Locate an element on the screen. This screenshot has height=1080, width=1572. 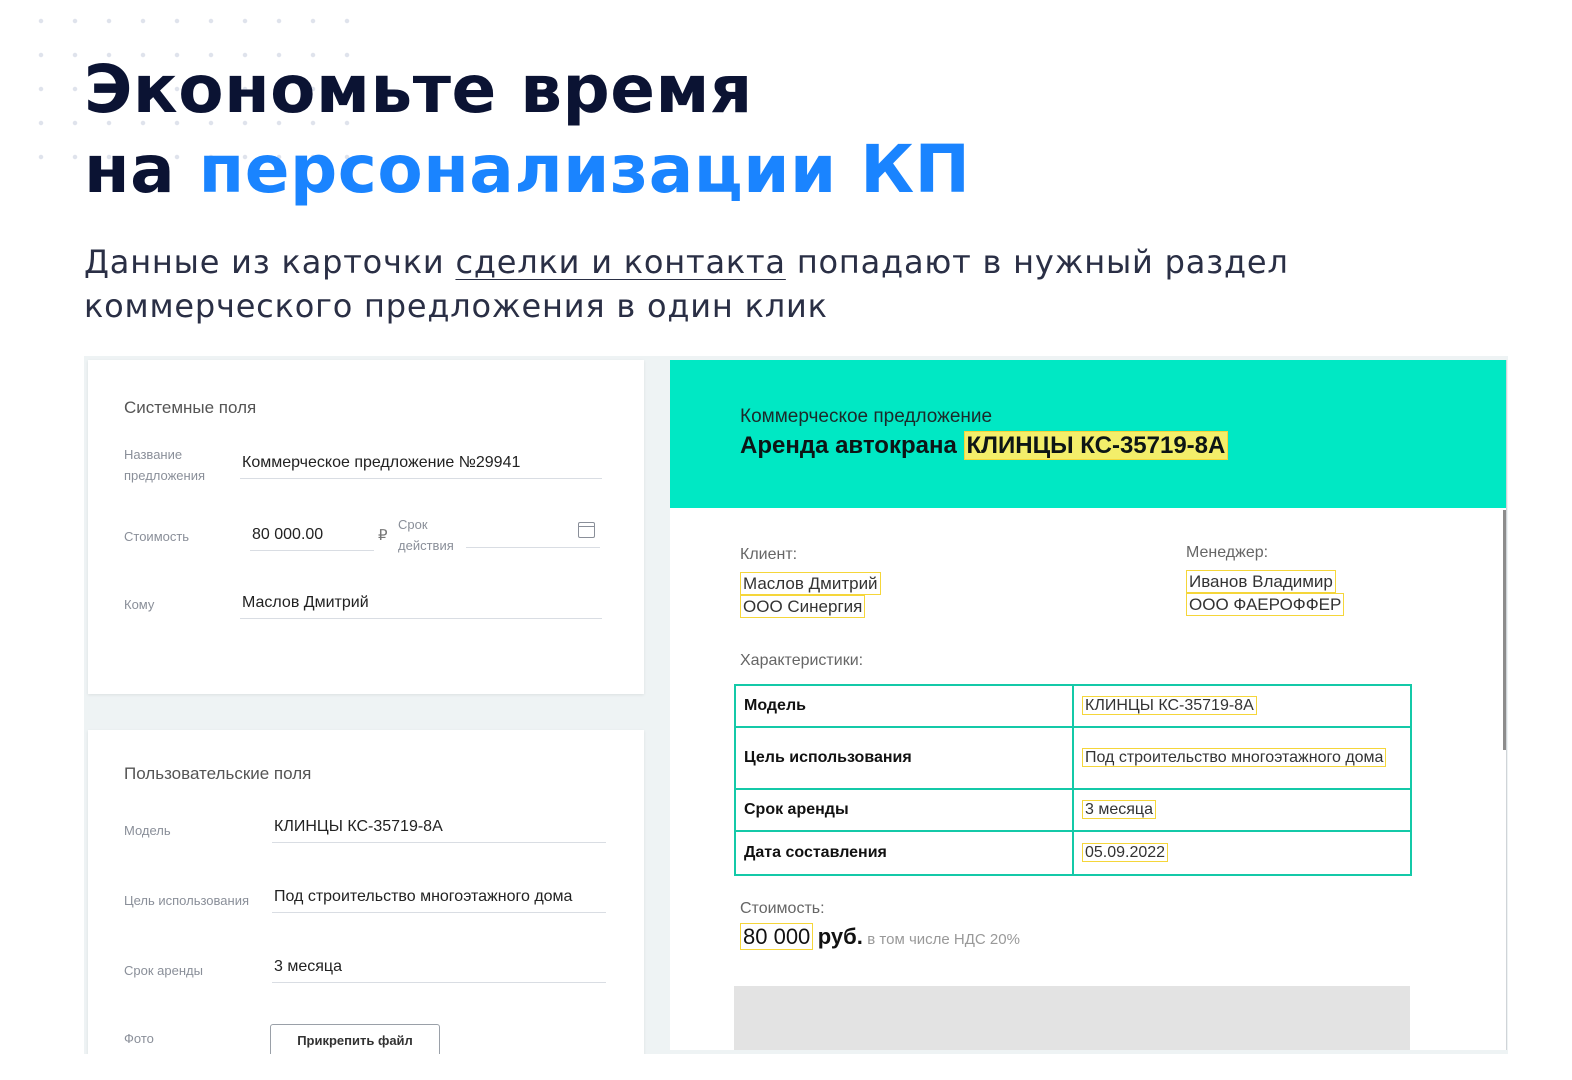
model-label: Модель is located at coordinates (147, 830).